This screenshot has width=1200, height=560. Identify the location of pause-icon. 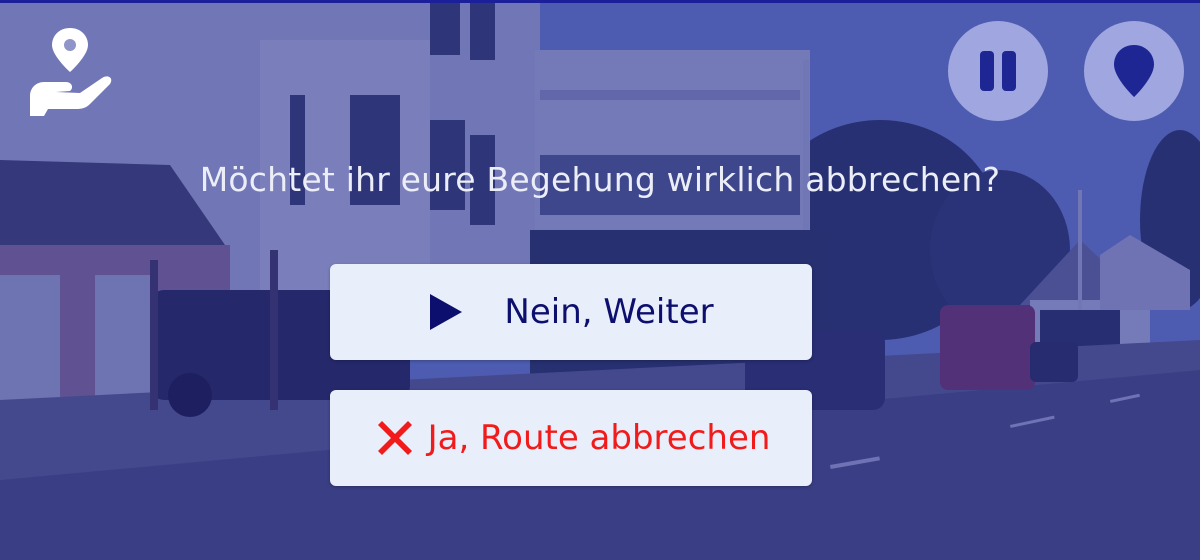
(998, 71).